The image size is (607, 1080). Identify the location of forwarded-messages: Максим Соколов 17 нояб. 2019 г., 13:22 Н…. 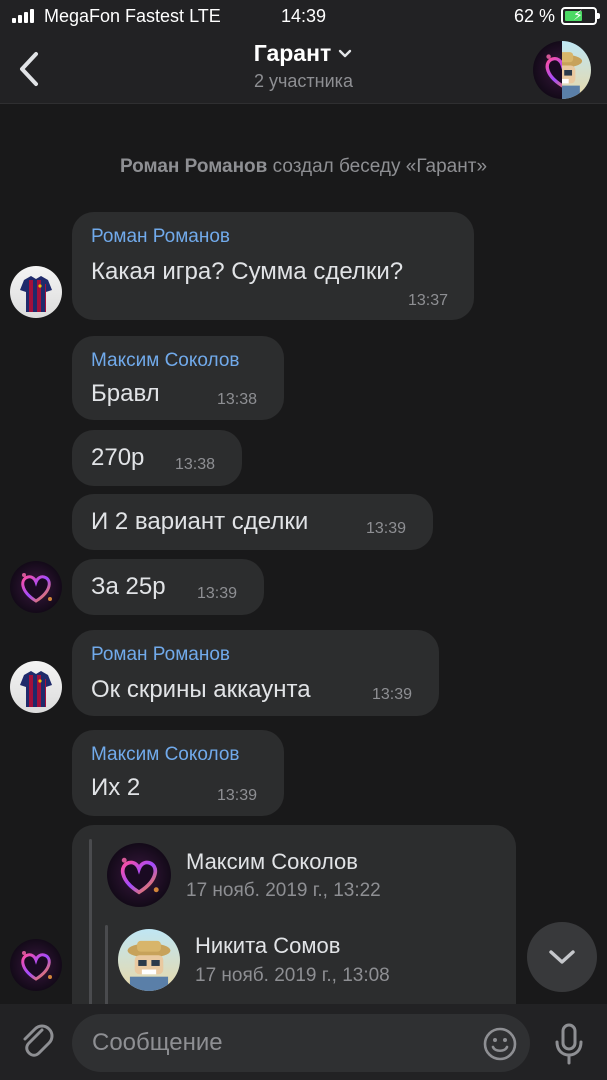
(294, 920).